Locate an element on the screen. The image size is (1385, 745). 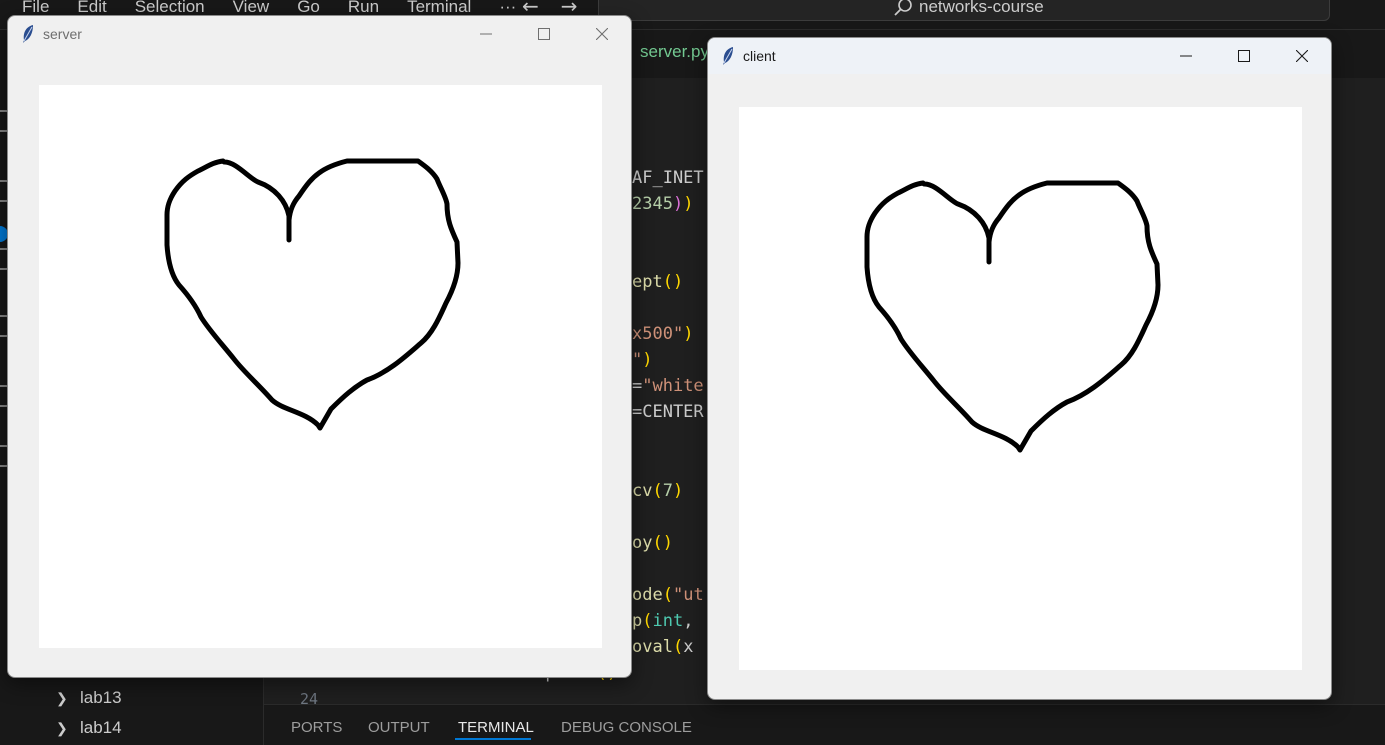
code-line: ept() is located at coordinates (657, 282).